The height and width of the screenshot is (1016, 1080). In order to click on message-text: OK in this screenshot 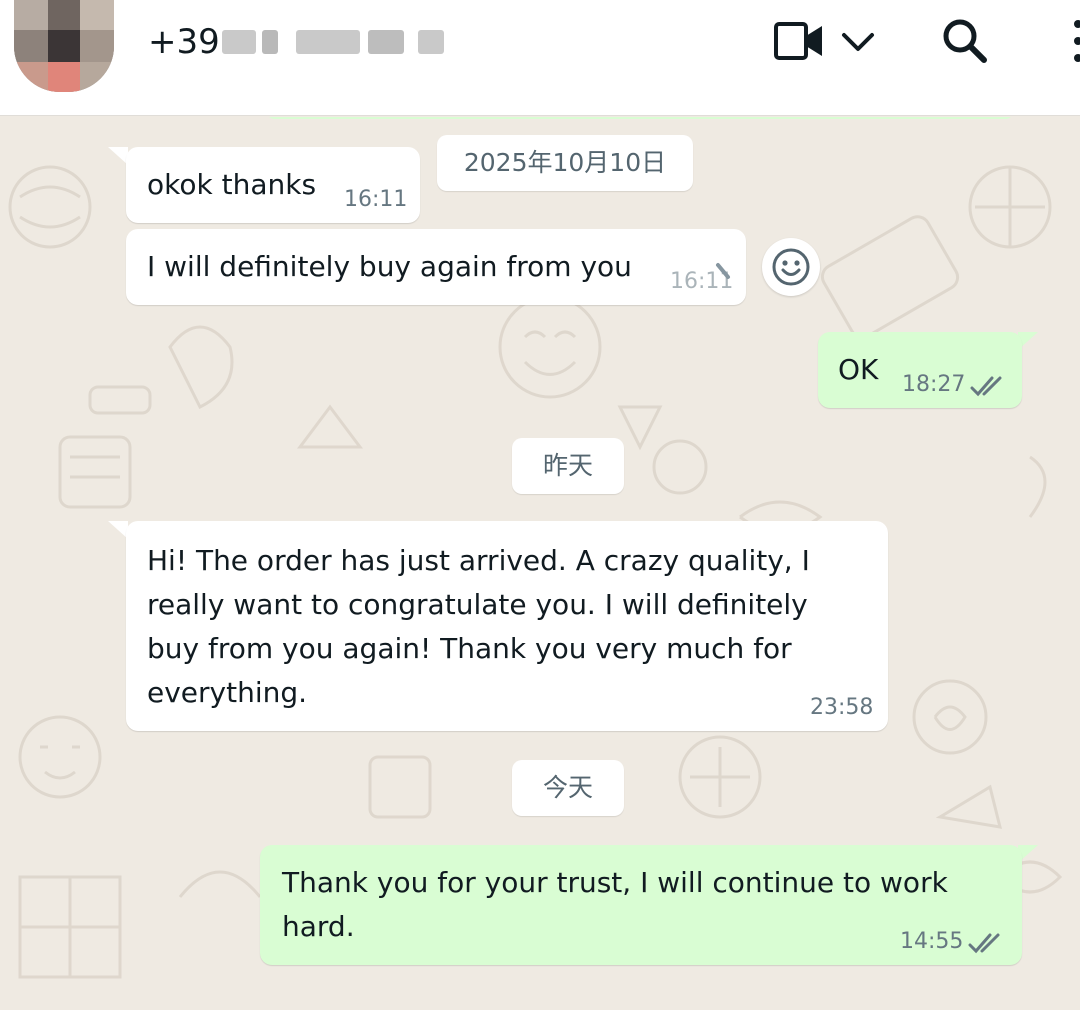, I will do `click(858, 369)`.